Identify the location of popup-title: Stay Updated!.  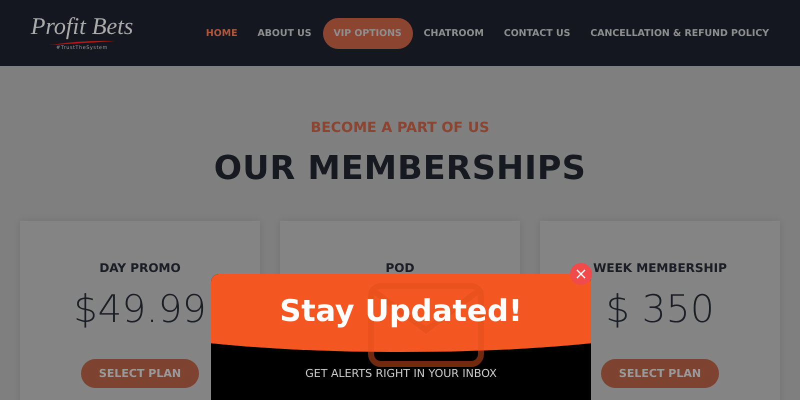
(401, 311).